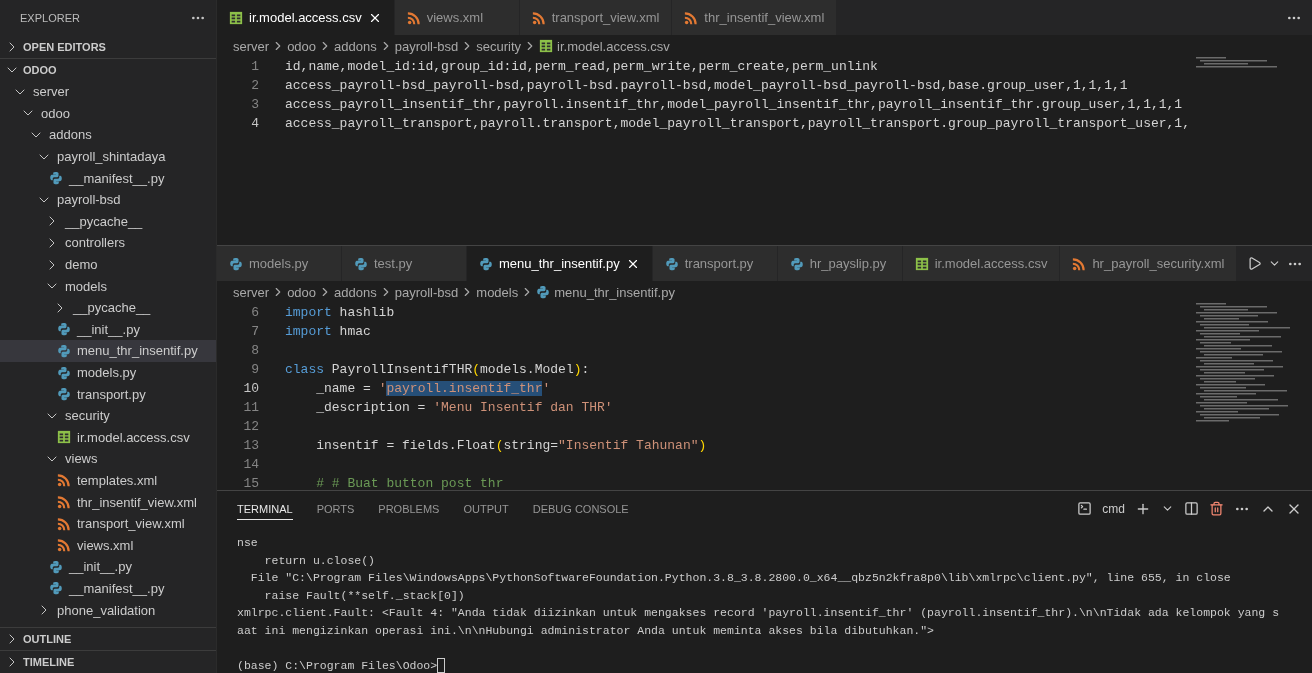  Describe the element at coordinates (596, 17) in the screenshot. I see `editor-tab: transport_view.xml` at that location.